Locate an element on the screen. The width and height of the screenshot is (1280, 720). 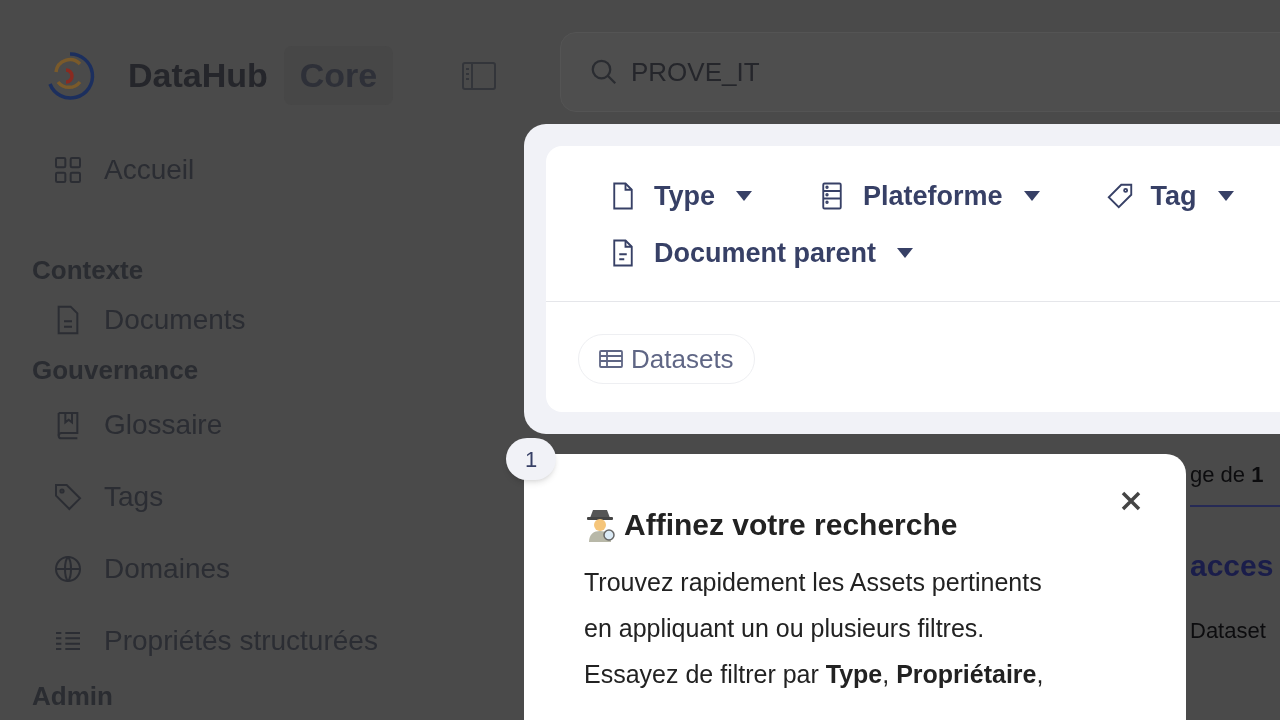
tour-title: Affinez votre recherche is located at coordinates (791, 525).